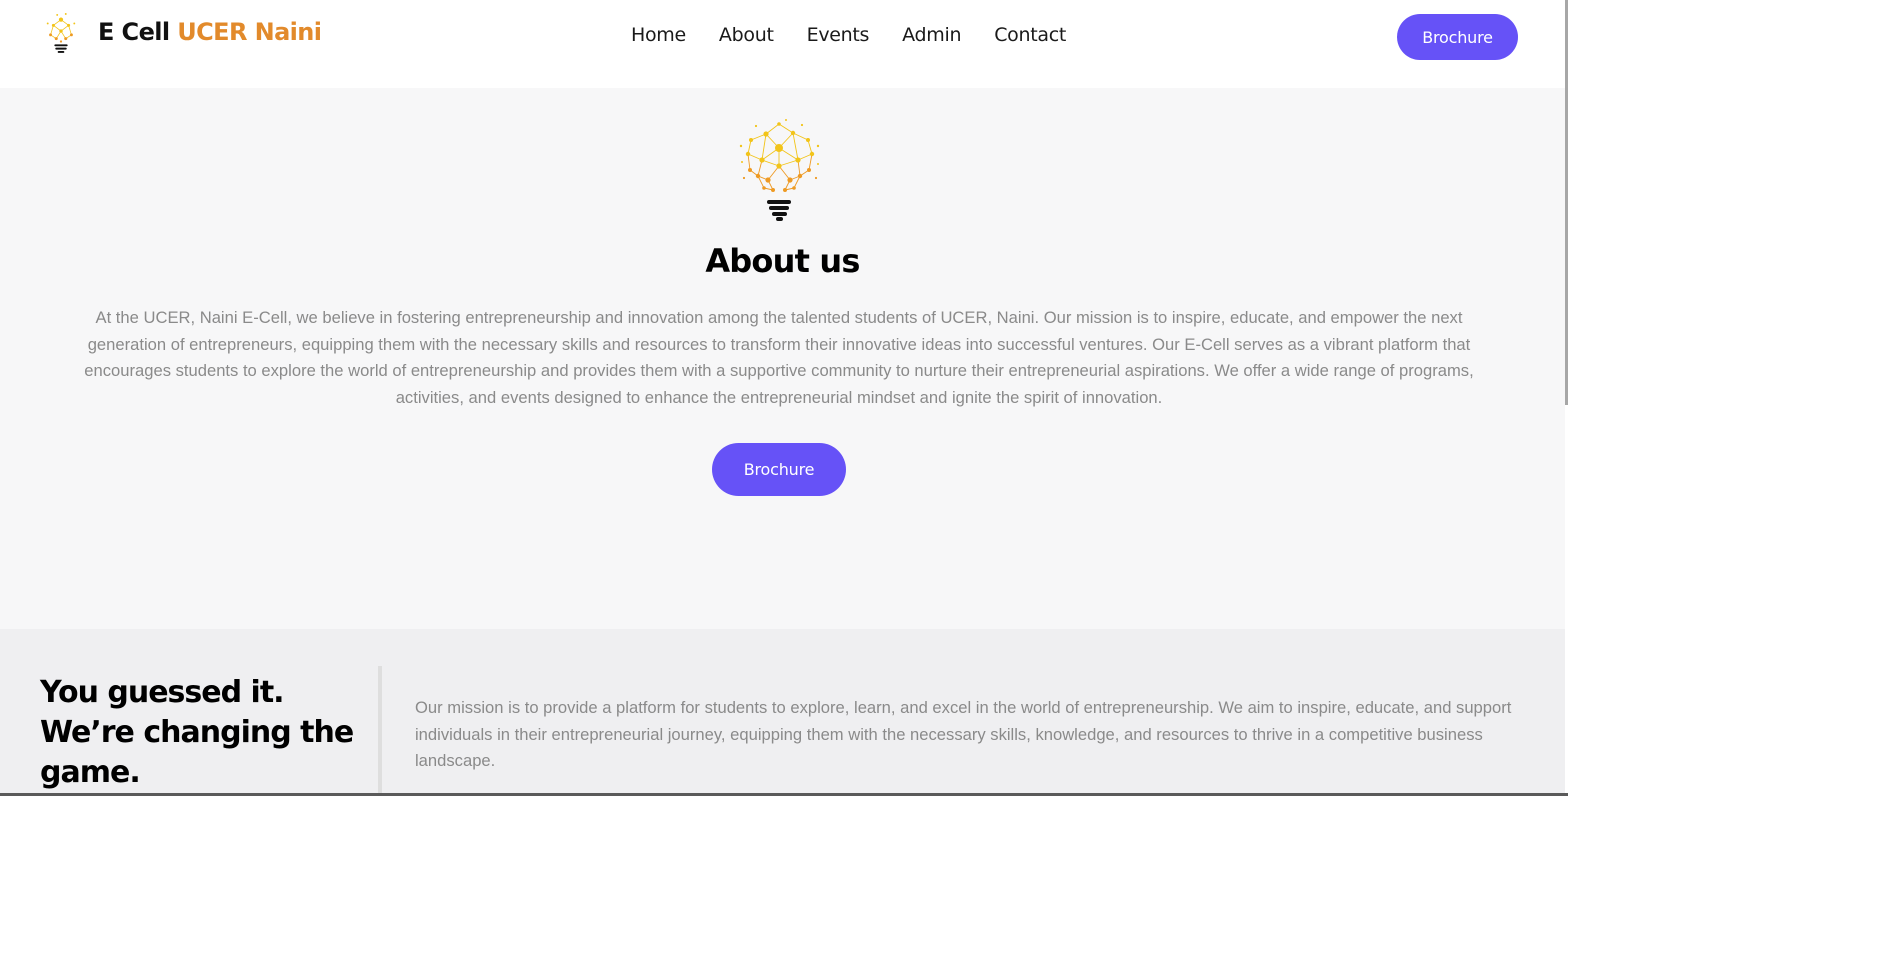 The width and height of the screenshot is (1895, 962). Describe the element at coordinates (838, 35) in the screenshot. I see `nav-link-events: Events` at that location.